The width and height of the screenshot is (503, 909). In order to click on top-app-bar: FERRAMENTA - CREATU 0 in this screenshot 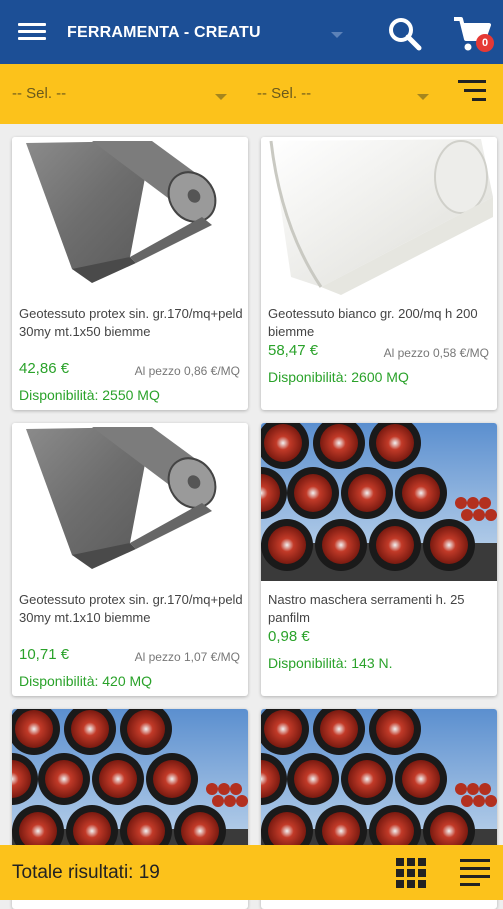, I will do `click(251, 32)`.